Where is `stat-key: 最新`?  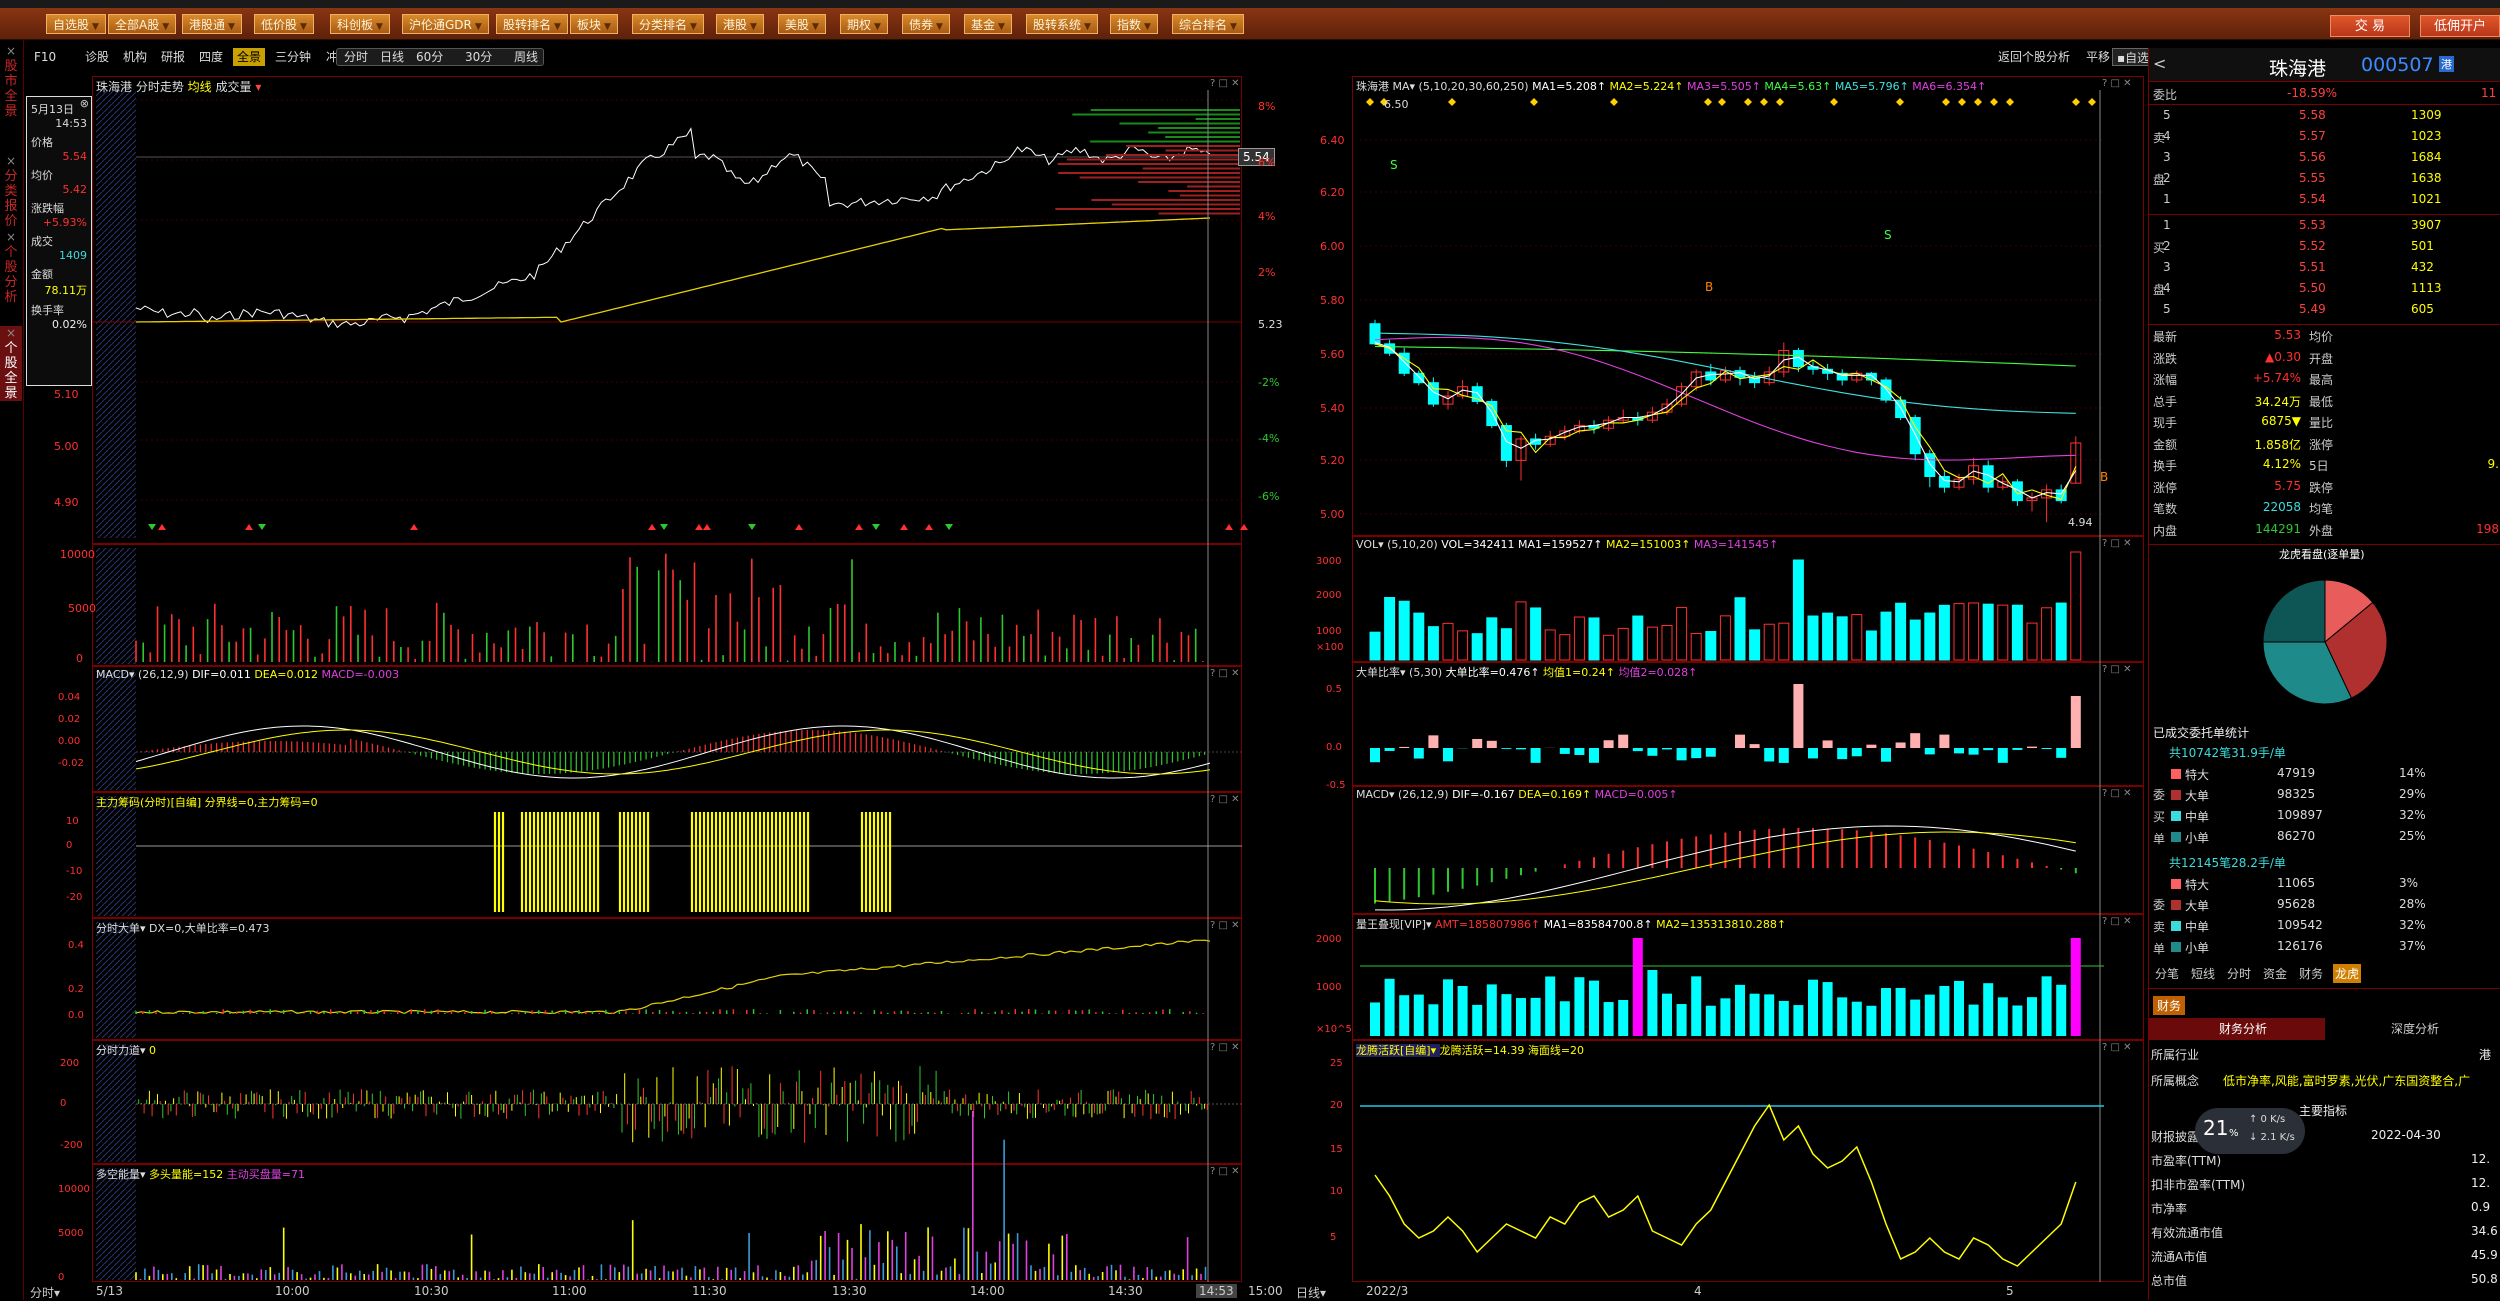
stat-key: 最新 is located at coordinates (2165, 336).